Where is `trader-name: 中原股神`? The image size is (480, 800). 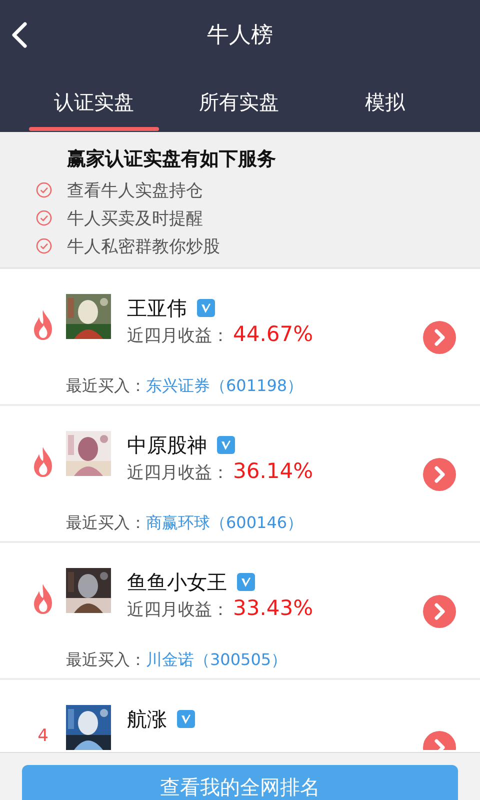 trader-name: 中原股神 is located at coordinates (167, 445).